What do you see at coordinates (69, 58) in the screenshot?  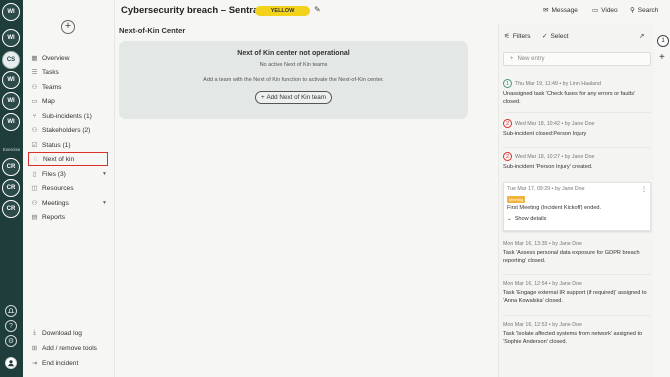 I see `nav-overview: ▦ Overview` at bounding box center [69, 58].